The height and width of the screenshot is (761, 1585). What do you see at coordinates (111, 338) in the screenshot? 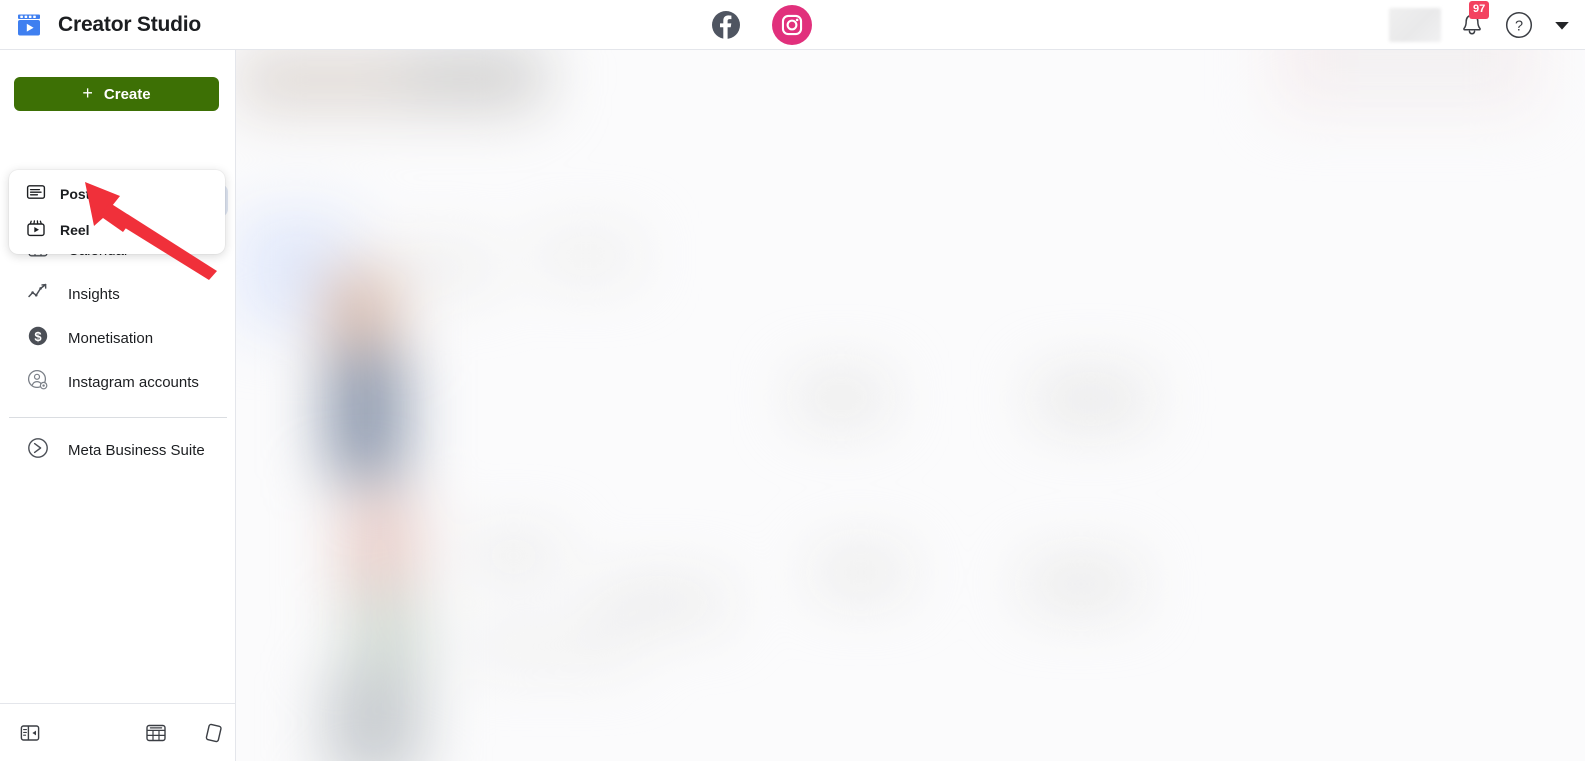
I see `sidebar-item-monetisation-label: Monetisation` at bounding box center [111, 338].